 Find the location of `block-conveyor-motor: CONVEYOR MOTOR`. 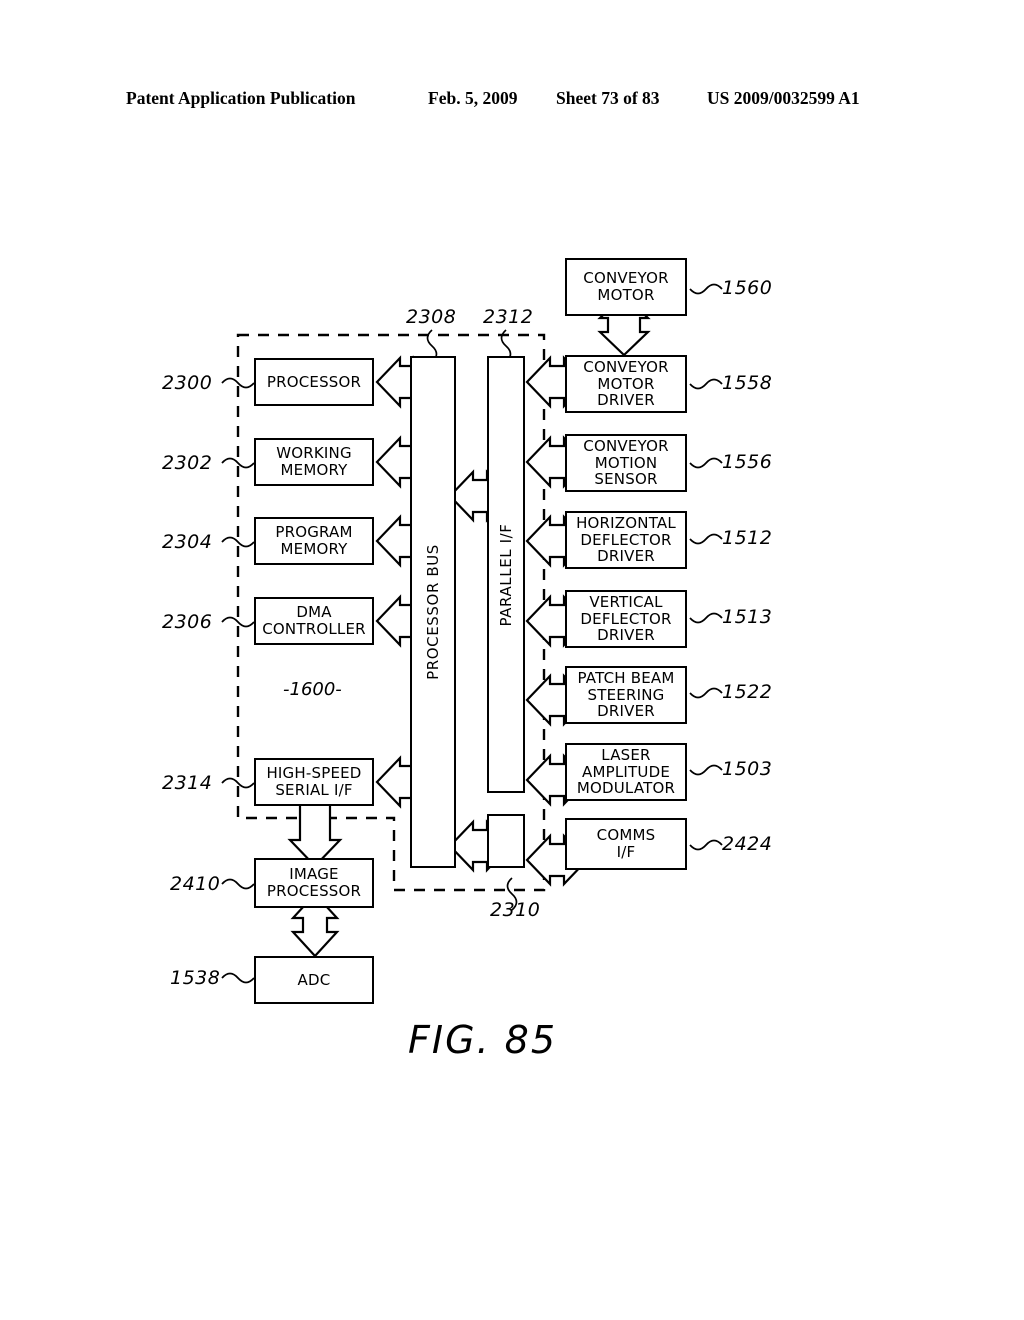

block-conveyor-motor: CONVEYOR MOTOR is located at coordinates (626, 287).